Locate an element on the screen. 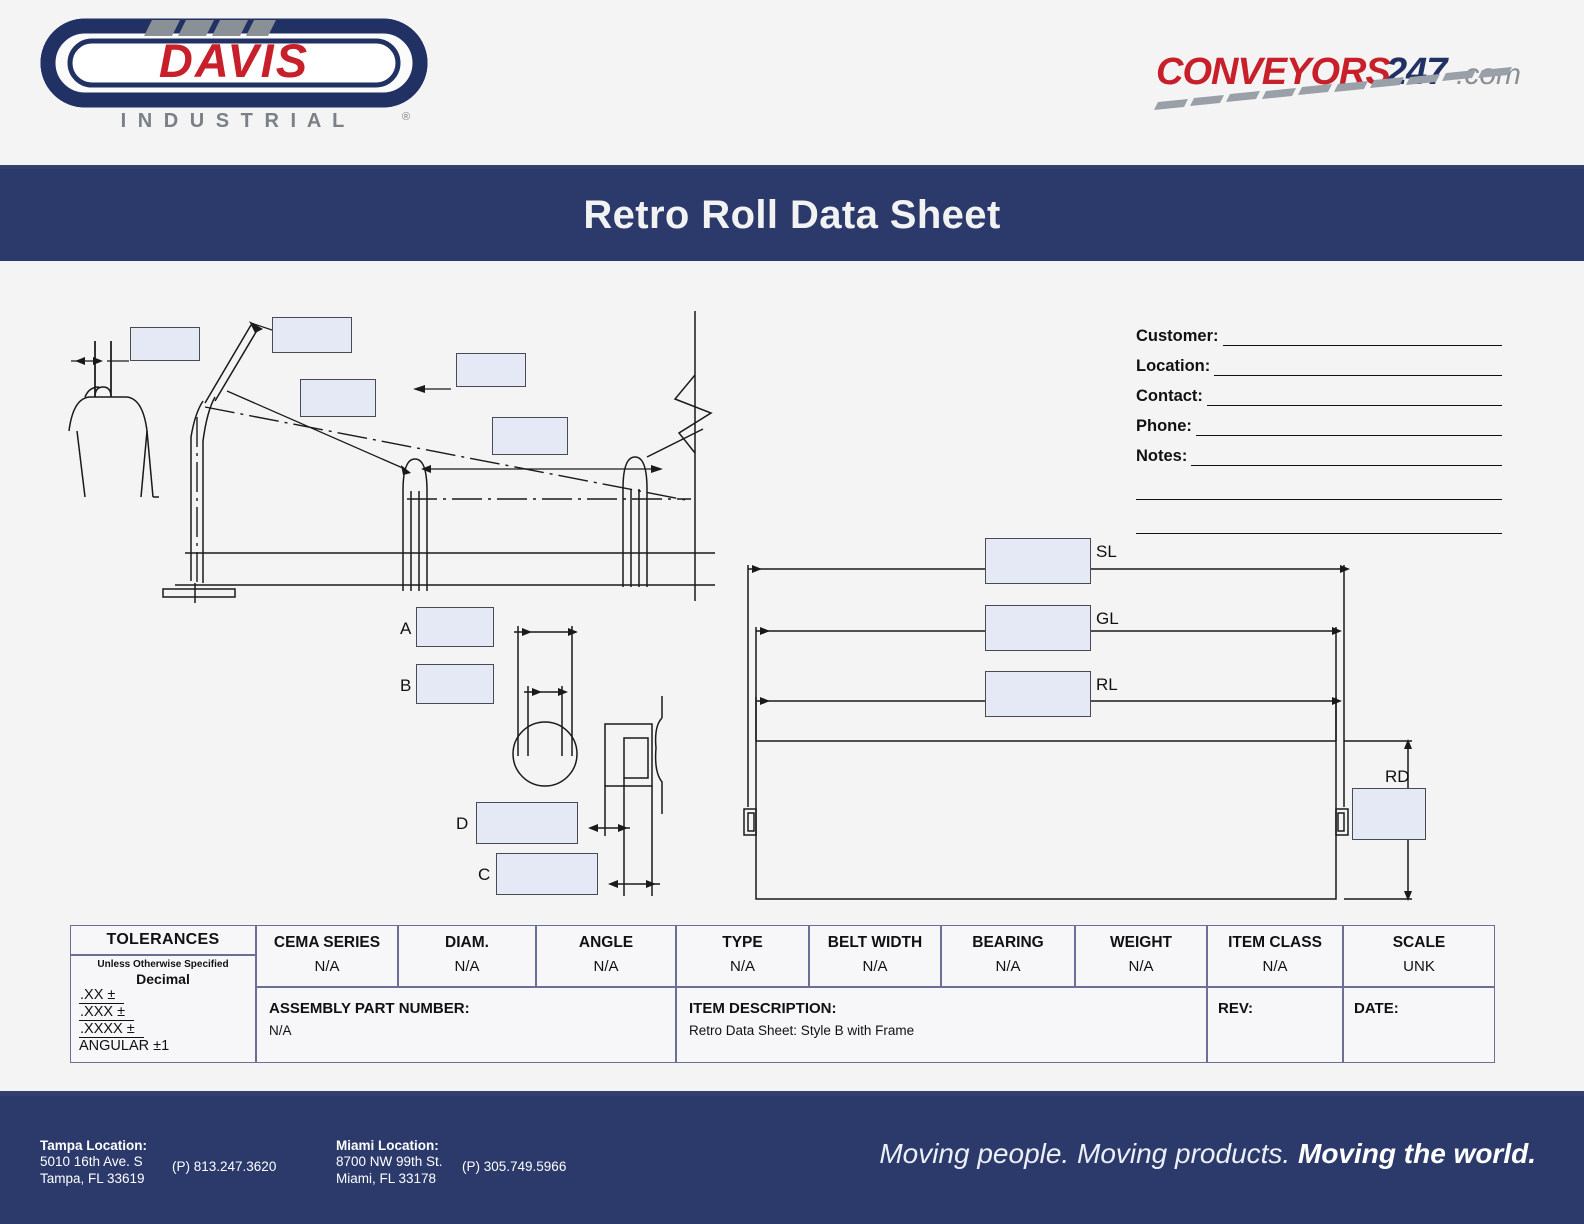 This screenshot has height=1224, width=1584. miami-phone: (P) 305.749.5966 is located at coordinates (514, 1166).